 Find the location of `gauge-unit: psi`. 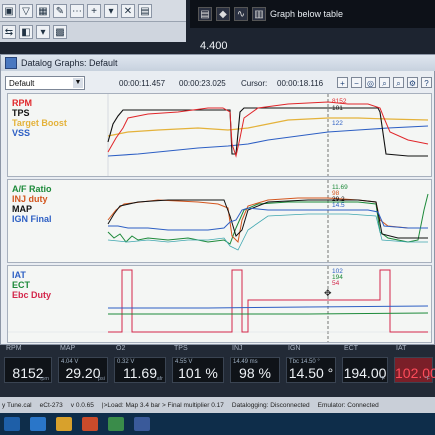

gauge-unit: psi is located at coordinates (101, 379).